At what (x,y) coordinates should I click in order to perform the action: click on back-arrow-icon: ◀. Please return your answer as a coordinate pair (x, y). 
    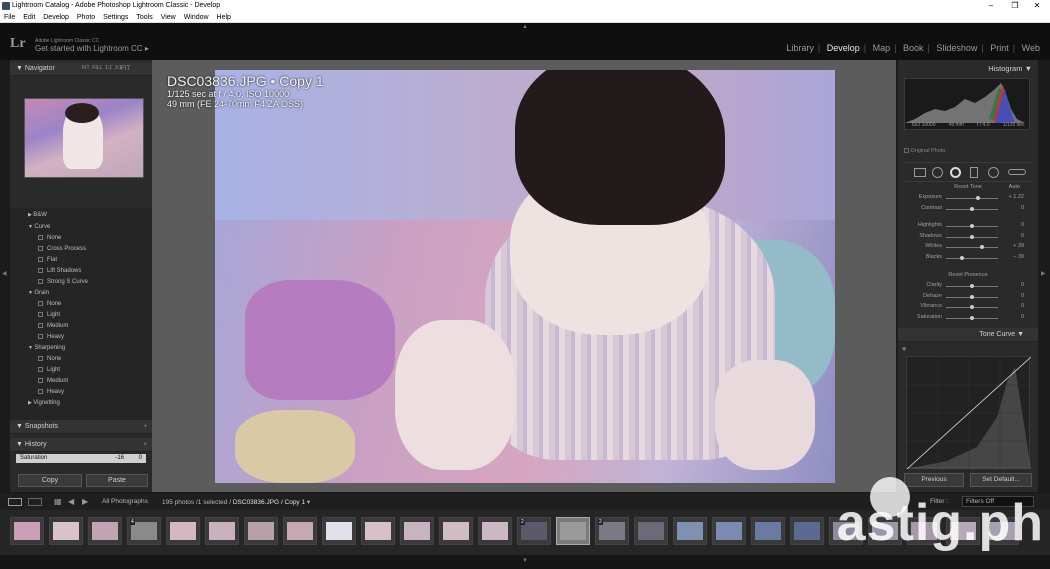
    Looking at the image, I should click on (71, 501).